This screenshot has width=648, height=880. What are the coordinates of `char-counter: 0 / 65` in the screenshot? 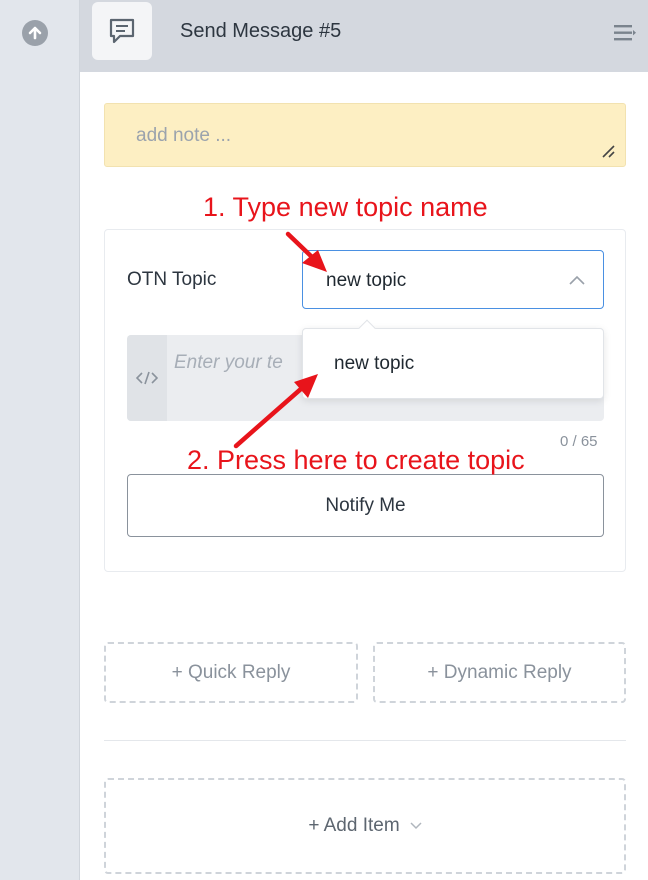 It's located at (579, 441).